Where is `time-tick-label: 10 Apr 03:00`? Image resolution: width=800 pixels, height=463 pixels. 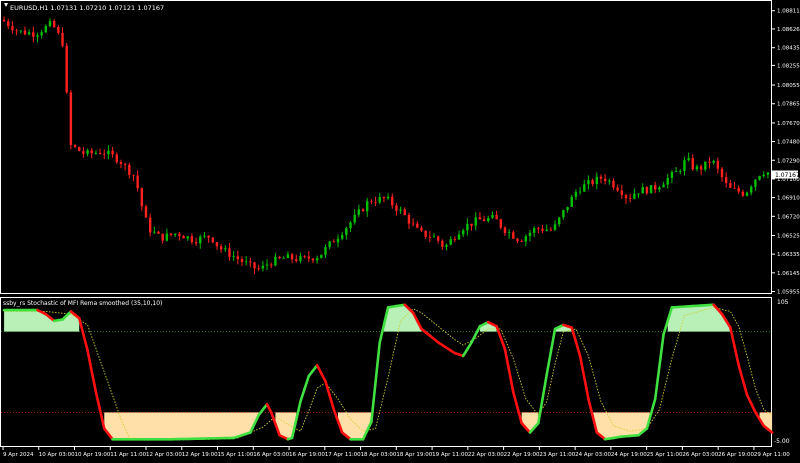 time-tick-label: 10 Apr 03:00 is located at coordinates (57, 455).